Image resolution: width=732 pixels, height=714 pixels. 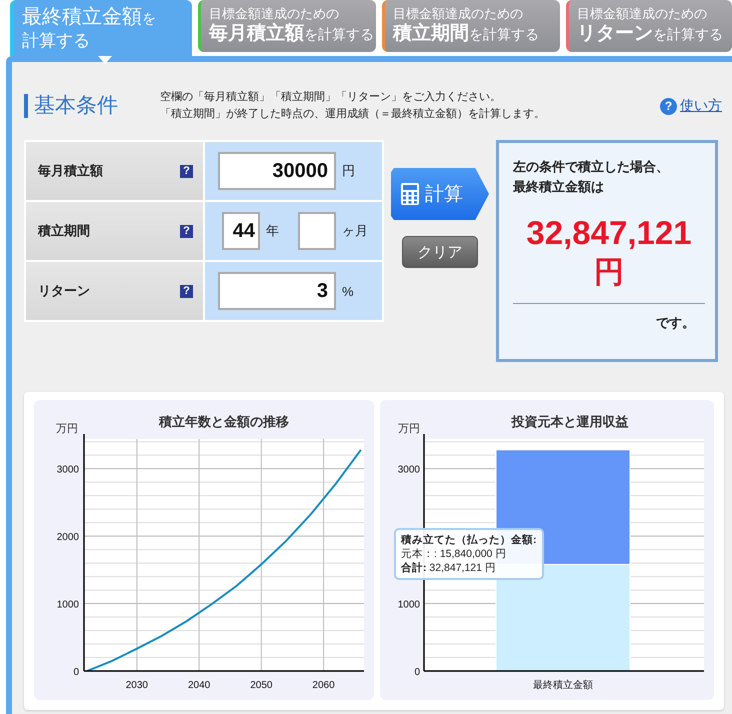 I want to click on input-field: 3, so click(x=277, y=291).